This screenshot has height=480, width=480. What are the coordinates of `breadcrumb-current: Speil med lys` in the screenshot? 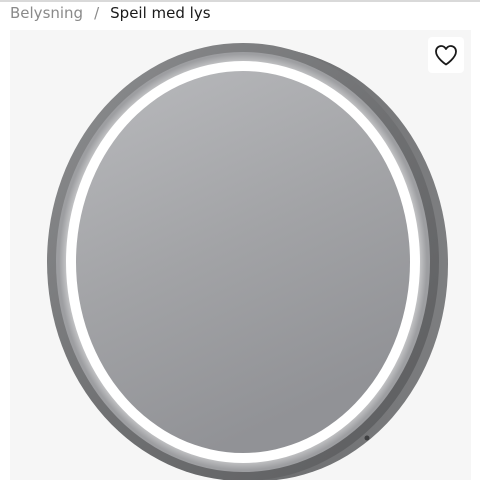 It's located at (160, 13).